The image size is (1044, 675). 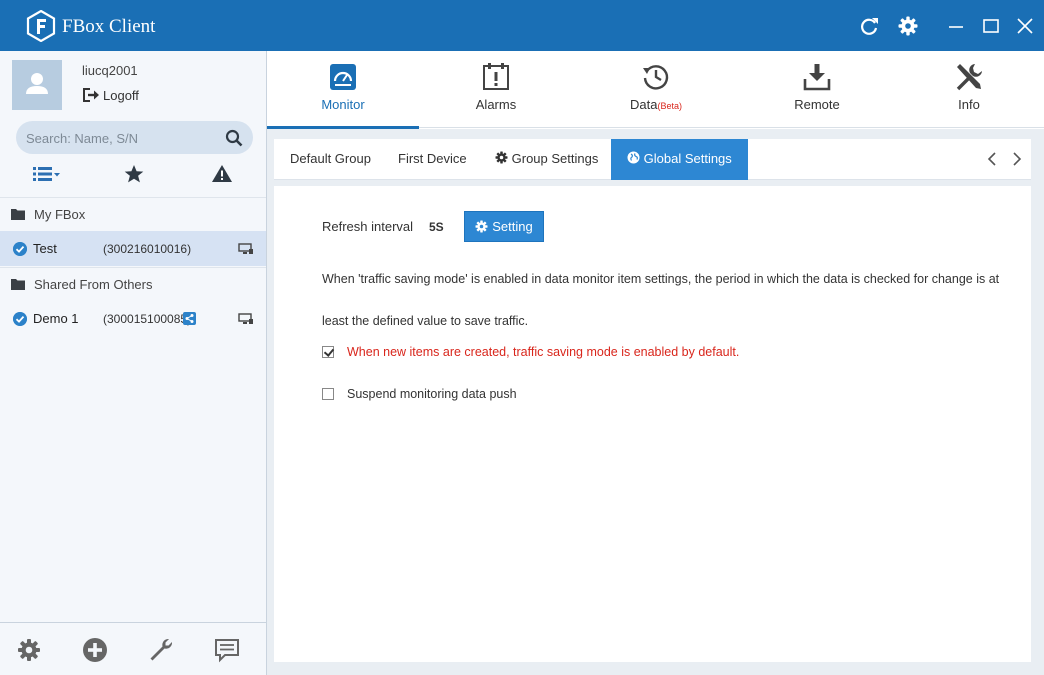 I want to click on nav-label: Info, so click(x=969, y=104).